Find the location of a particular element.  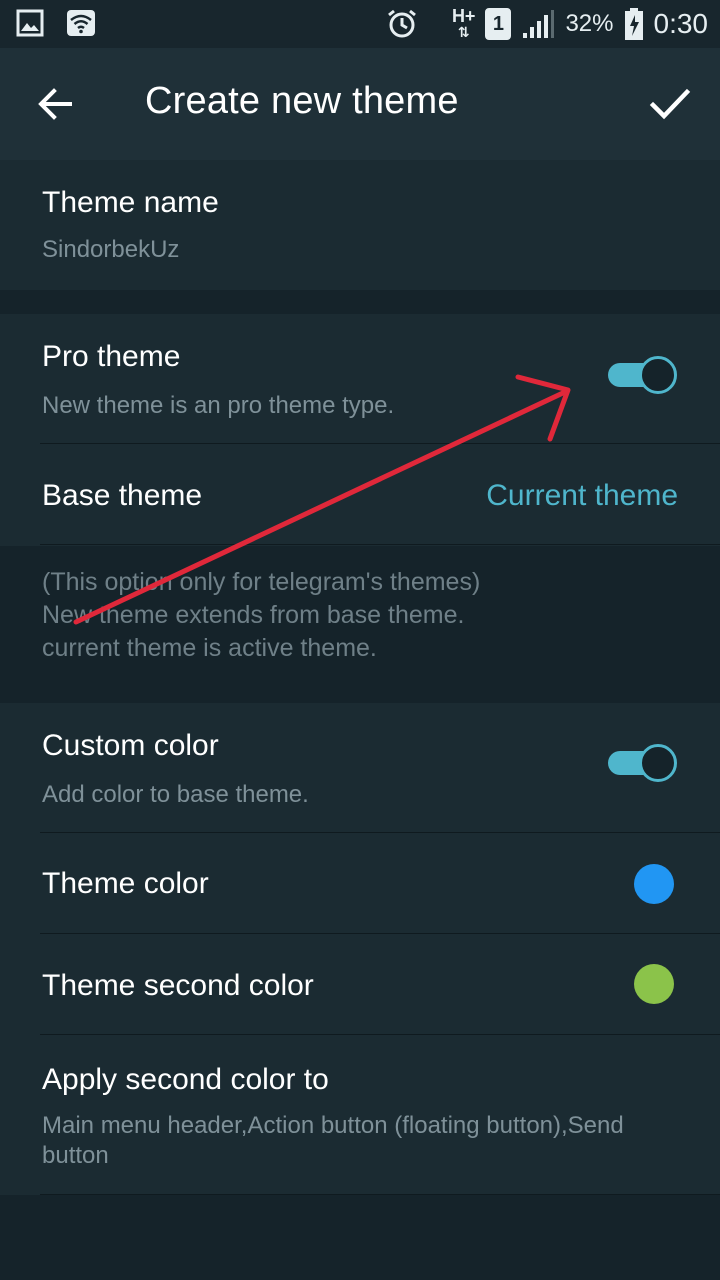

battery-icon is located at coordinates (633, 24).